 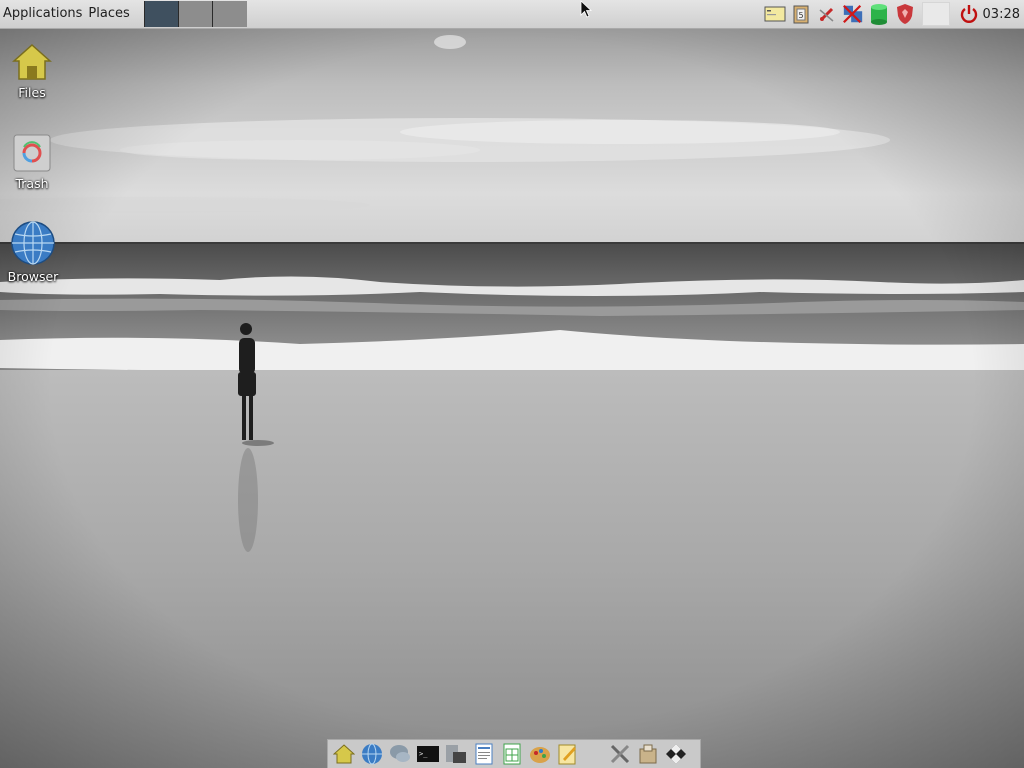 I want to click on workspace-switcher, so click(x=195, y=14).